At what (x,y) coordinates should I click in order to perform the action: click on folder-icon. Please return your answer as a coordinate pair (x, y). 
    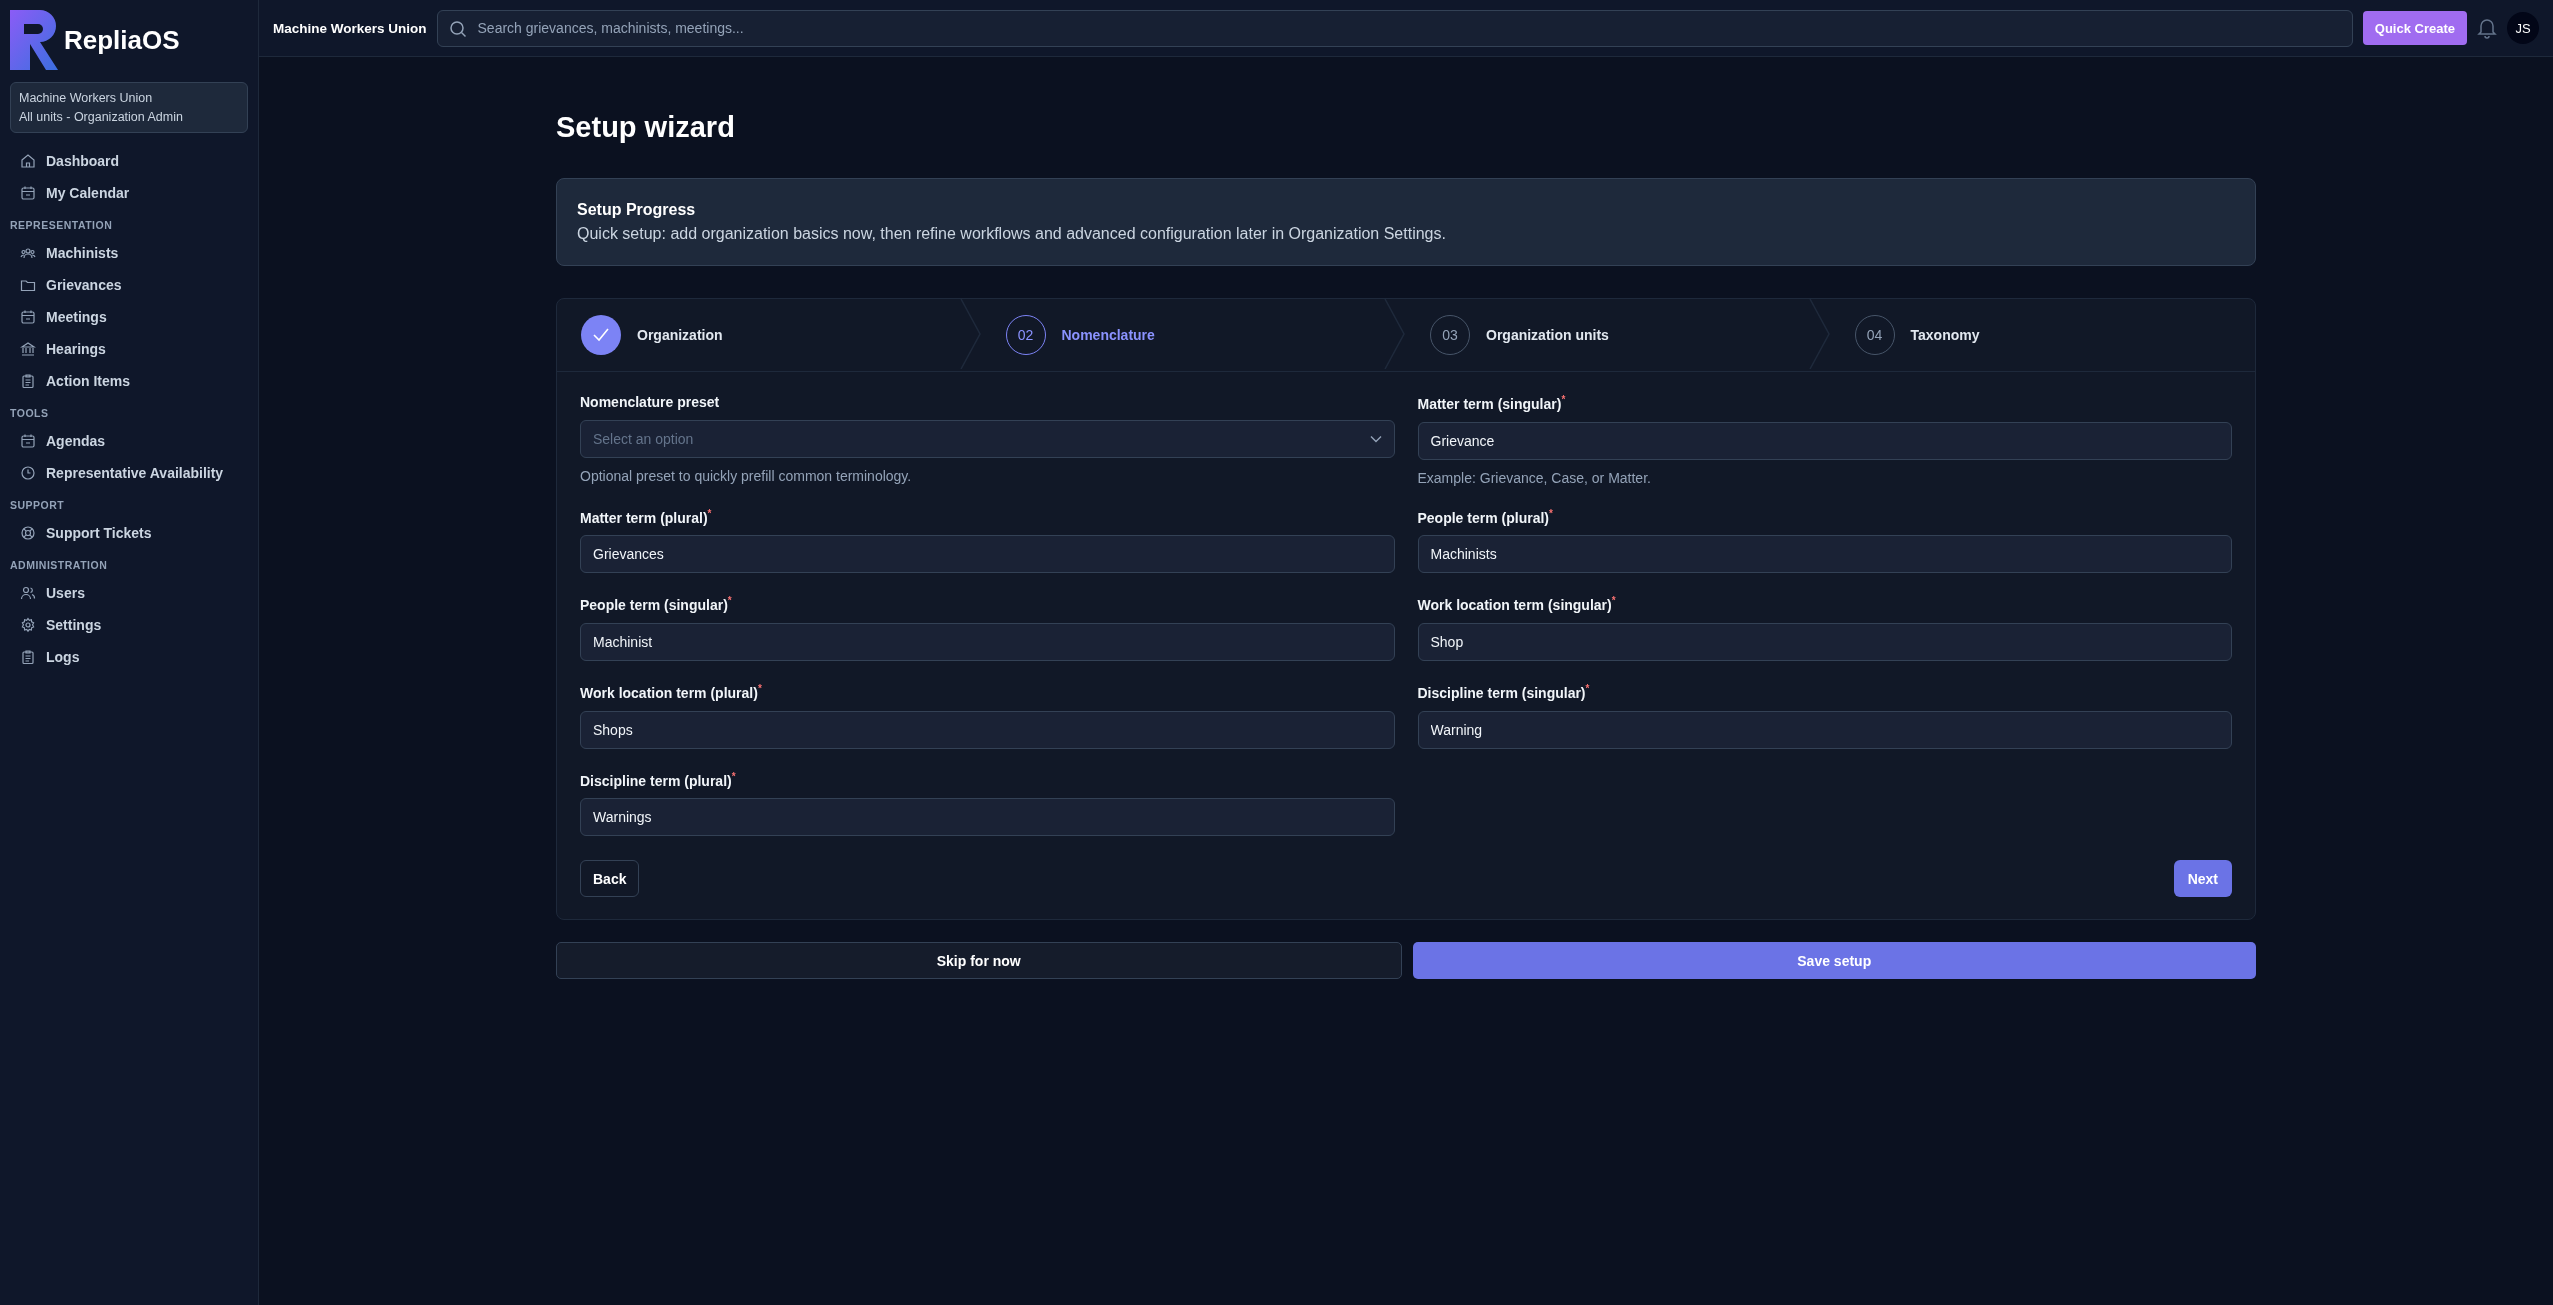
    Looking at the image, I should click on (28, 285).